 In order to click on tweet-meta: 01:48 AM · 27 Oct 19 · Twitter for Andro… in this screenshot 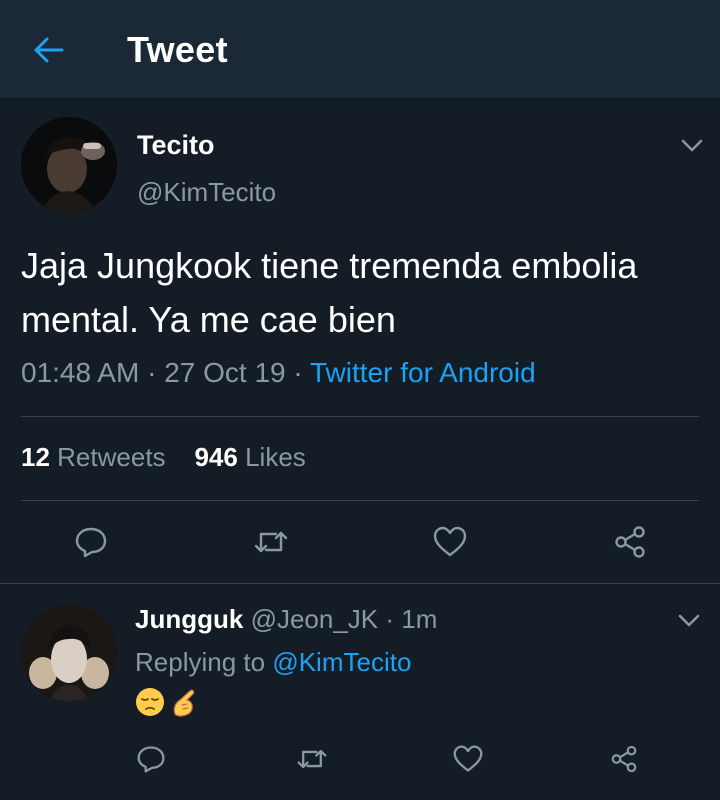, I will do `click(278, 373)`.